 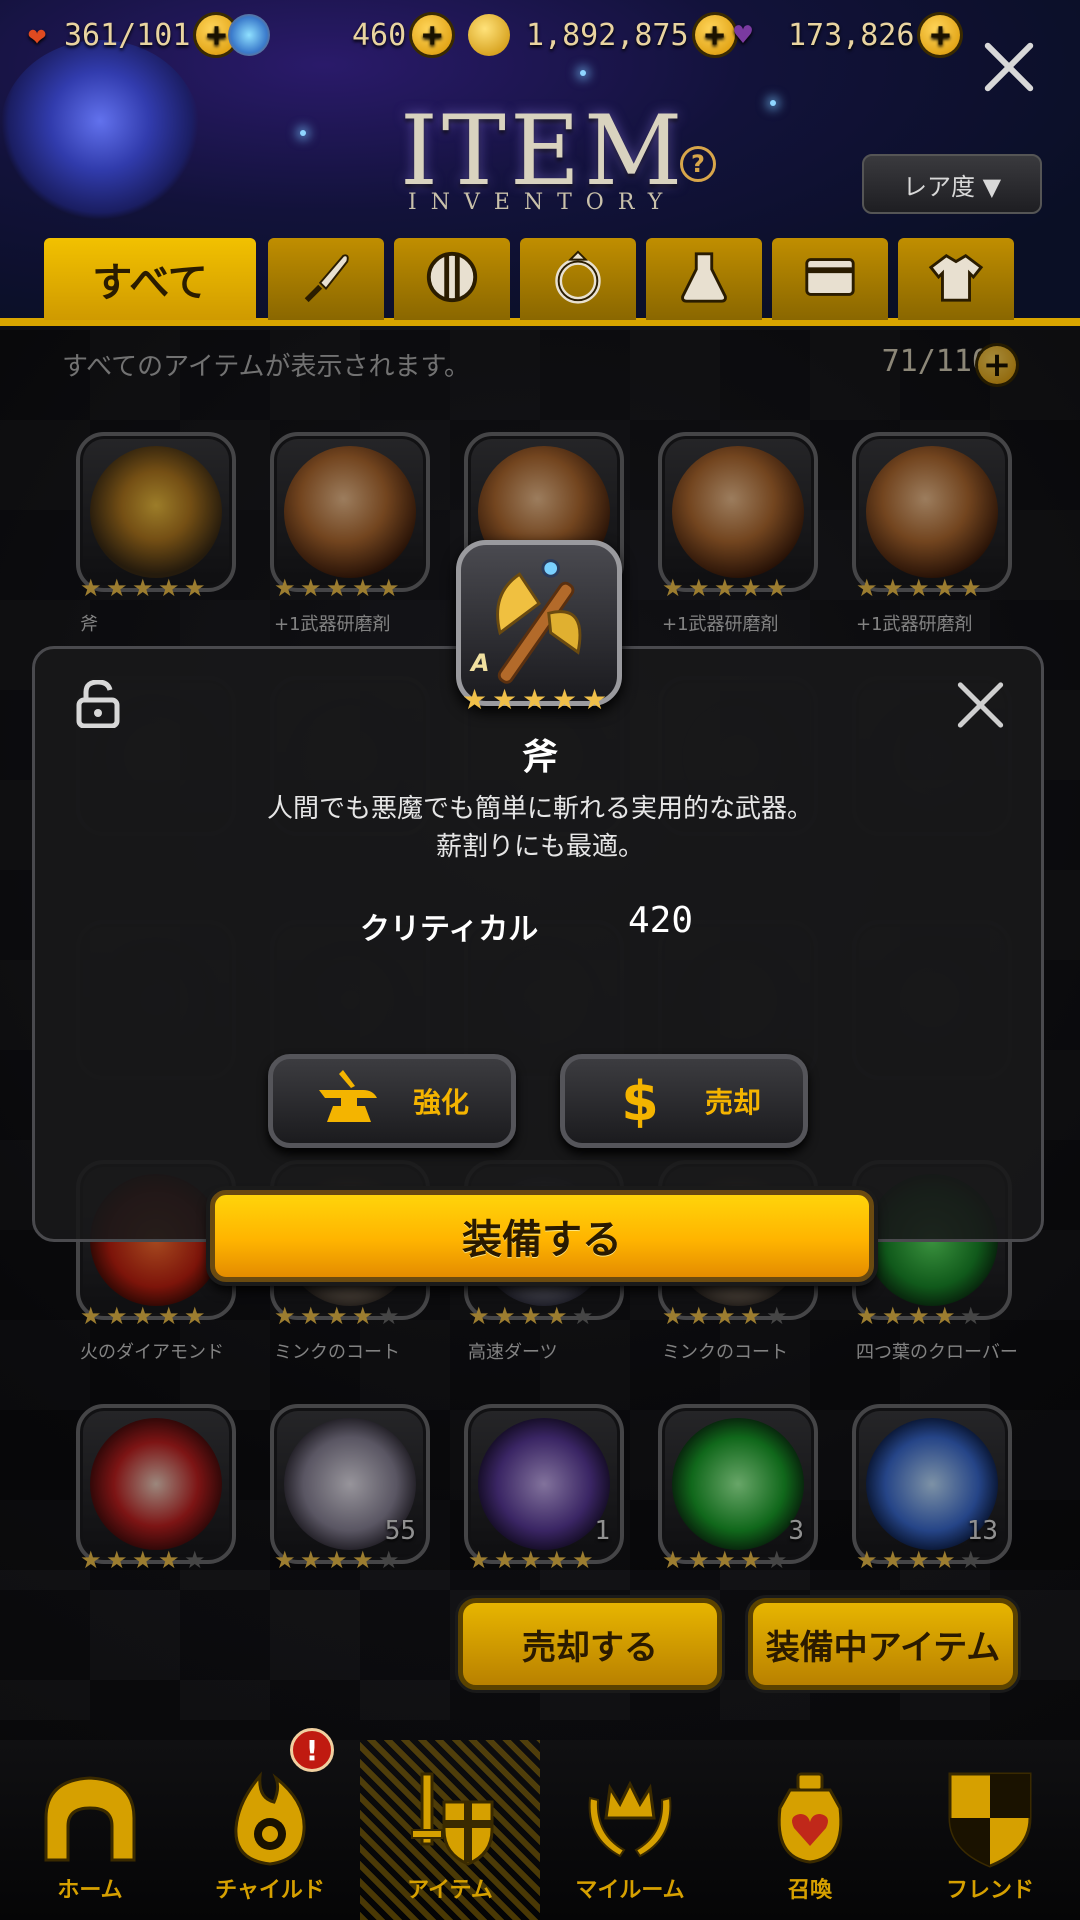 I want to click on tab-all: すべて, so click(x=150, y=279).